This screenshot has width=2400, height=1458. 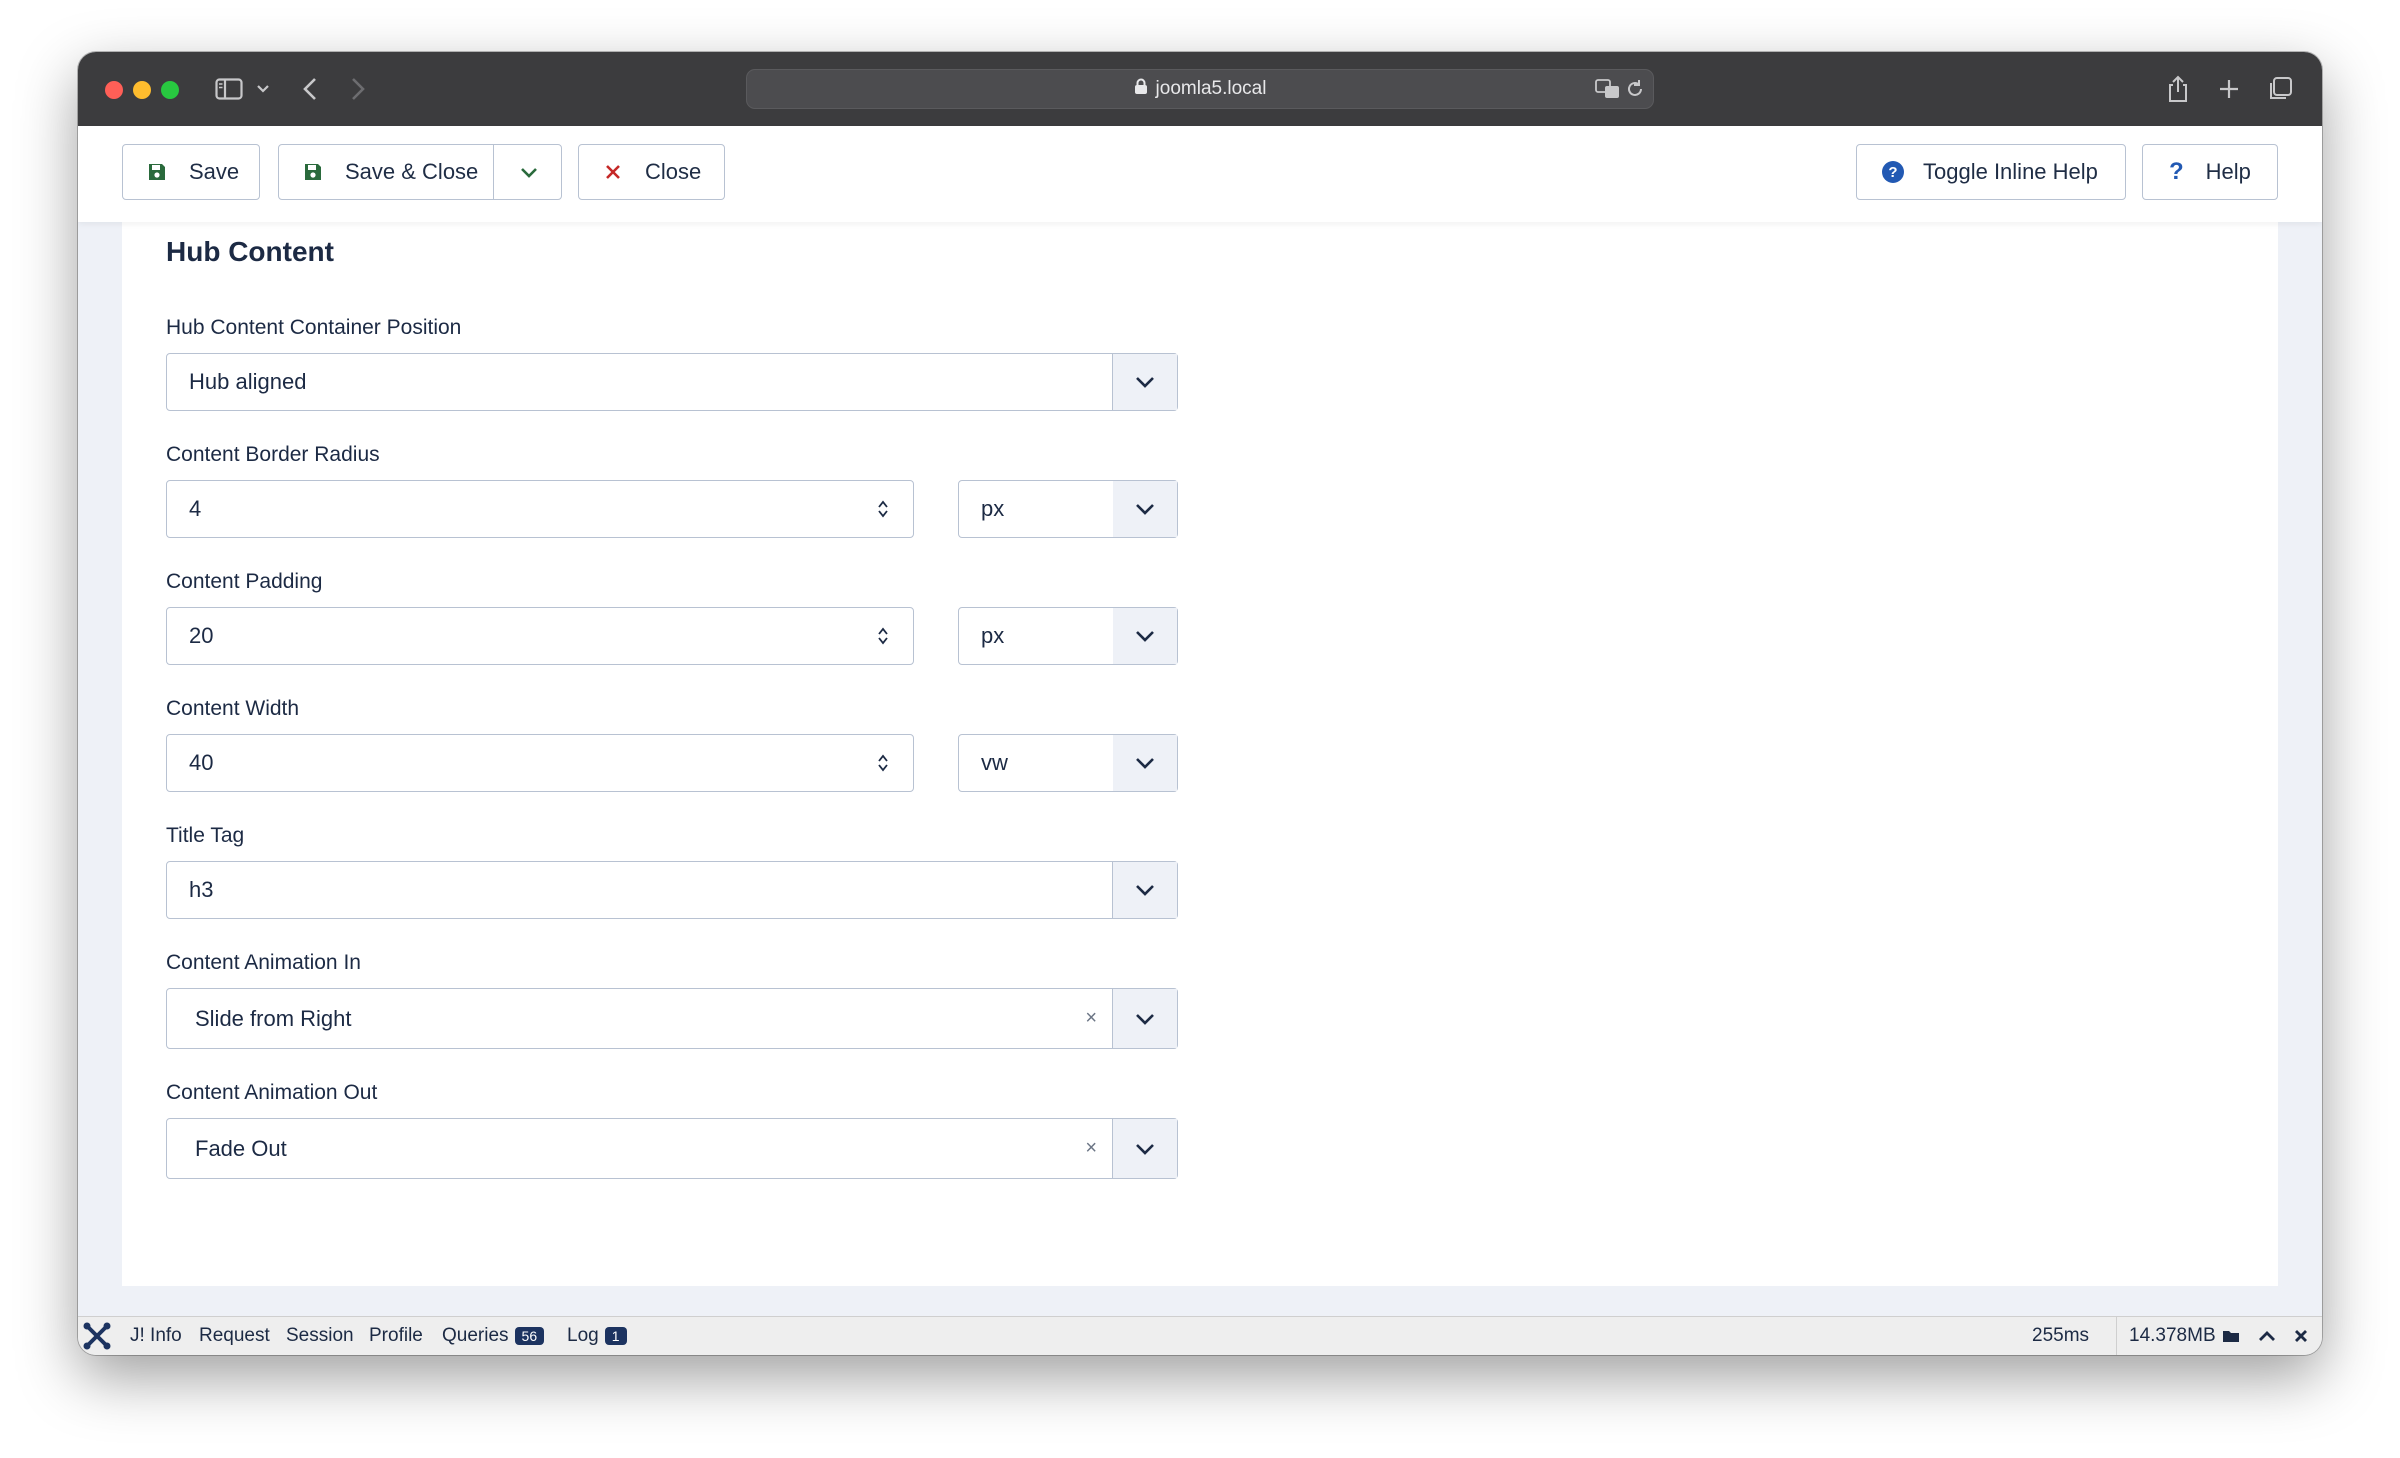 I want to click on debug-tab-request-label: Request, so click(x=234, y=1335).